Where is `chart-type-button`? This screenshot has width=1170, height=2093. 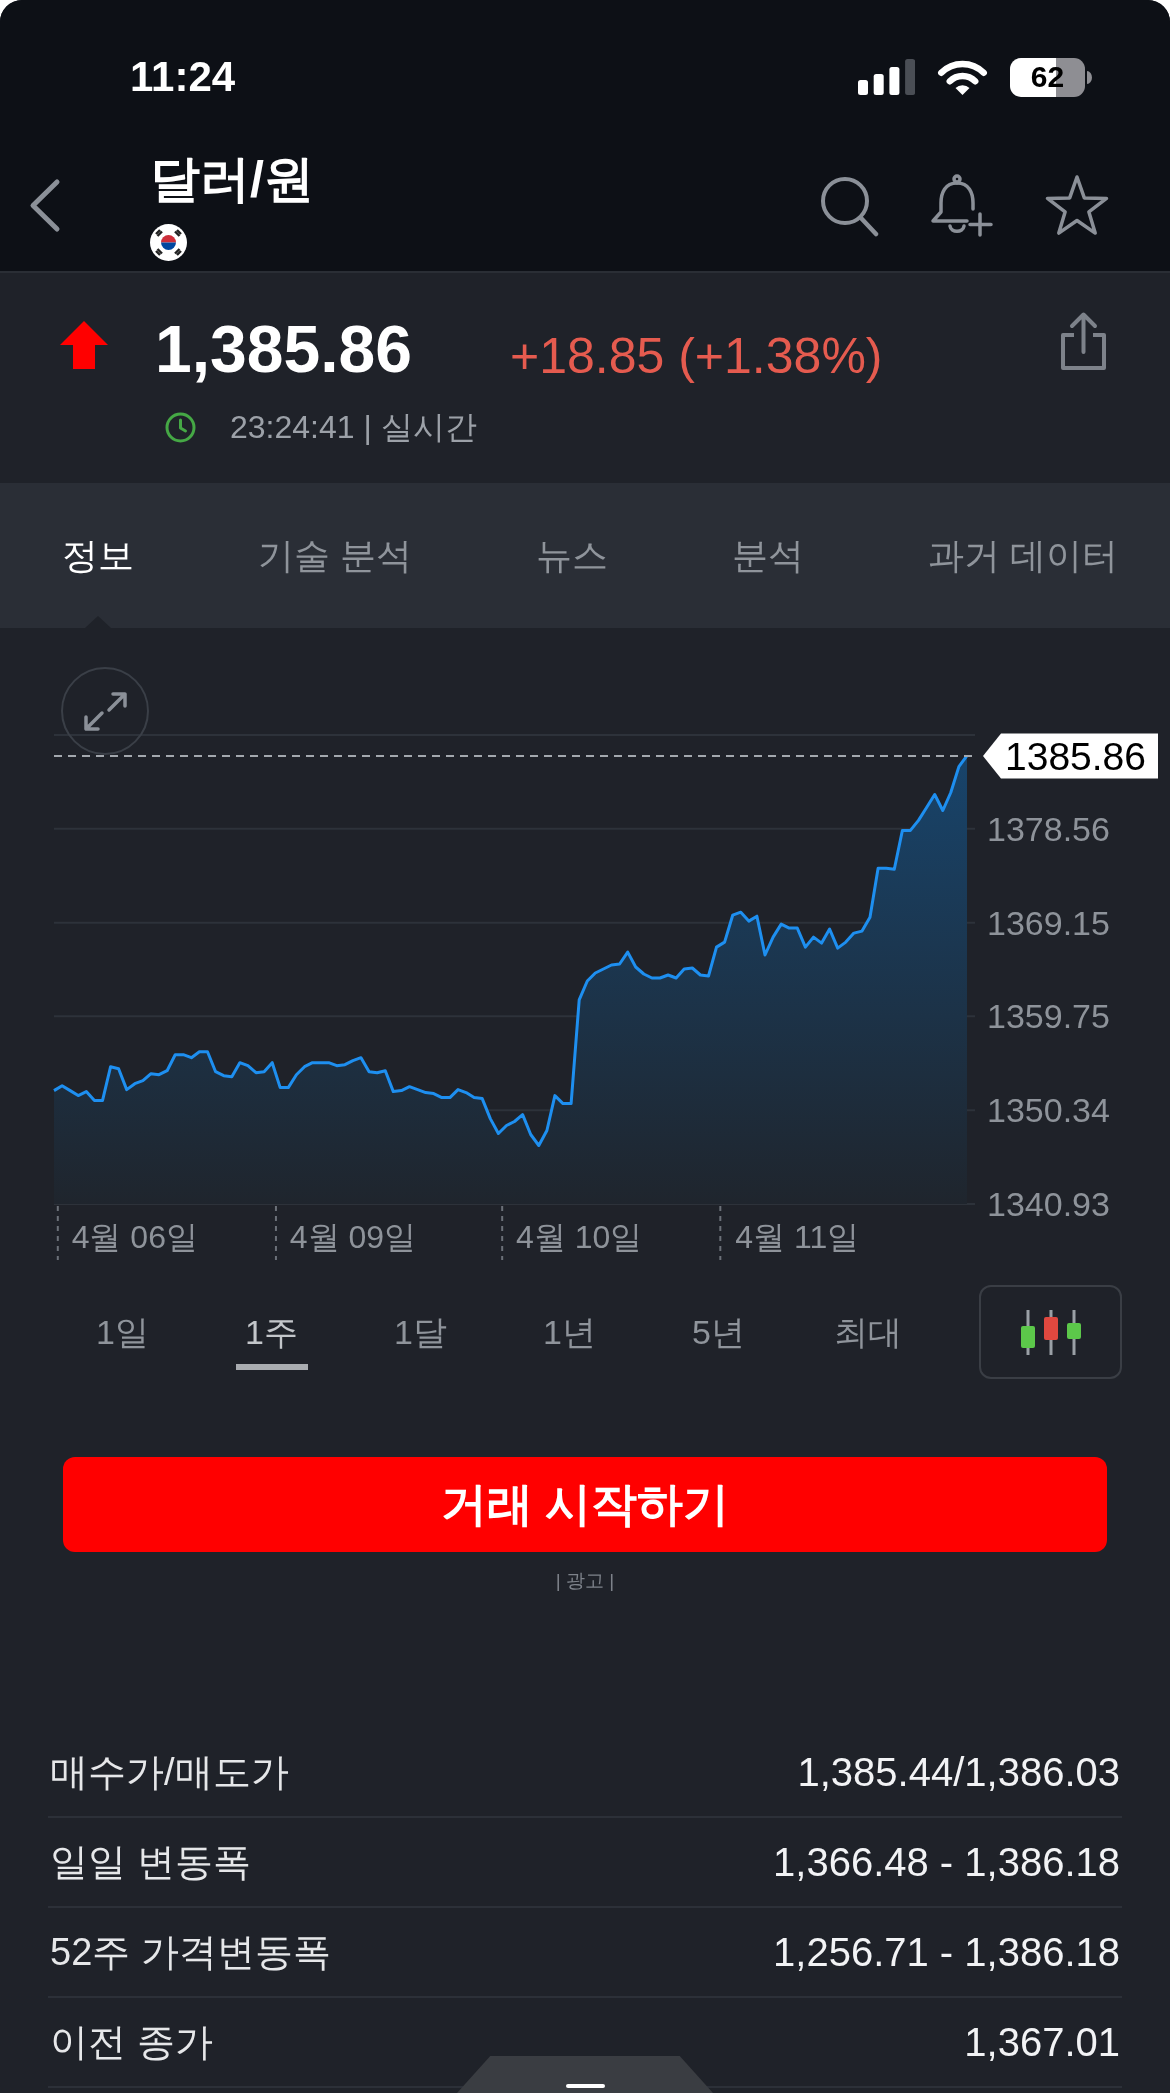 chart-type-button is located at coordinates (1050, 1332).